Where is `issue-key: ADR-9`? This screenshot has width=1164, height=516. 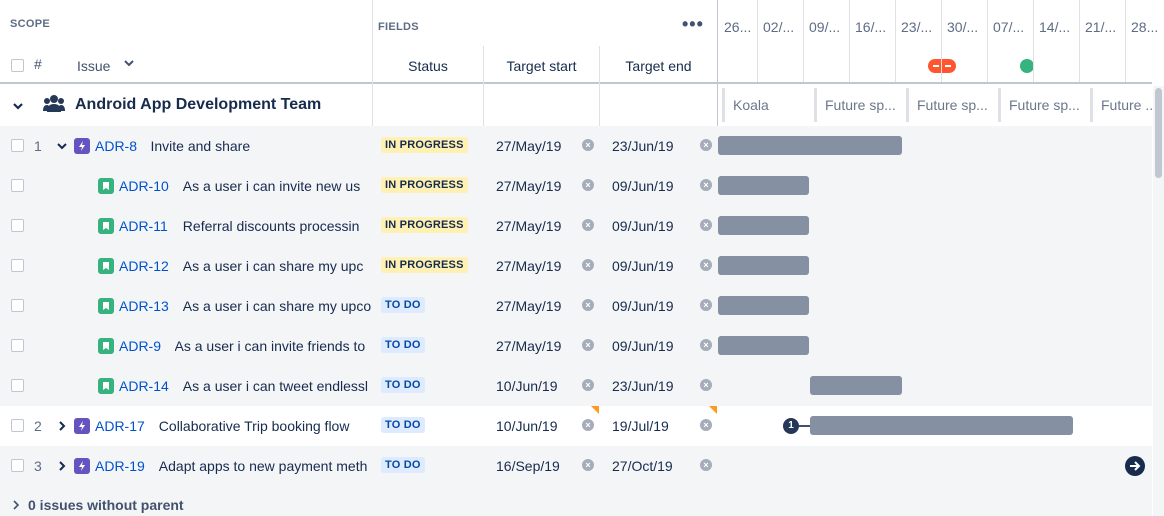 issue-key: ADR-9 is located at coordinates (140, 346).